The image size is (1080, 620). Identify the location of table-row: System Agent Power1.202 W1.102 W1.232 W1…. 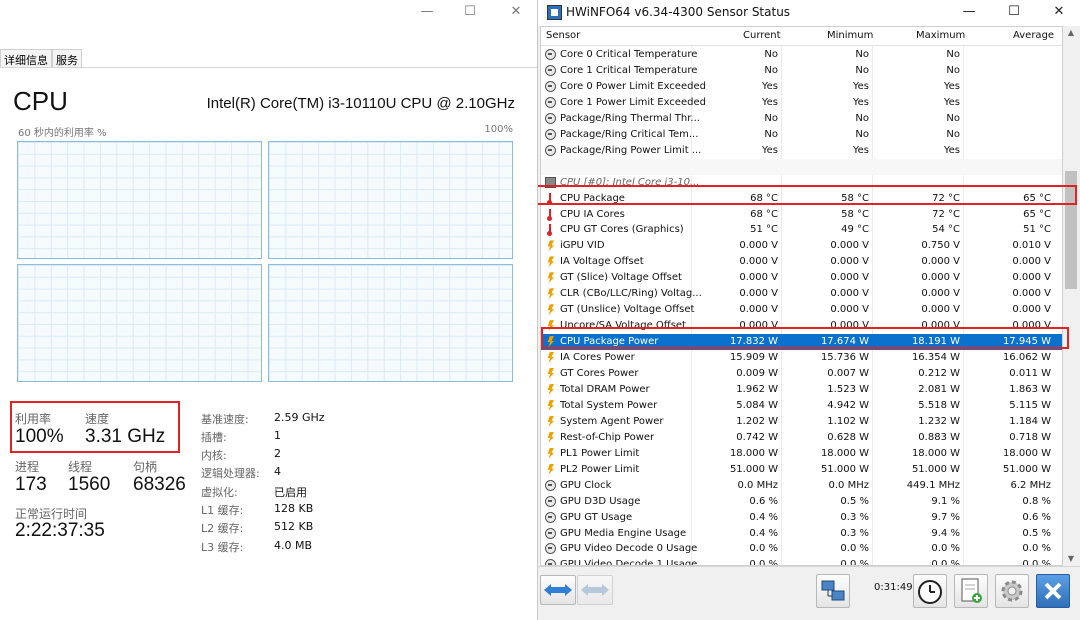
(802, 422).